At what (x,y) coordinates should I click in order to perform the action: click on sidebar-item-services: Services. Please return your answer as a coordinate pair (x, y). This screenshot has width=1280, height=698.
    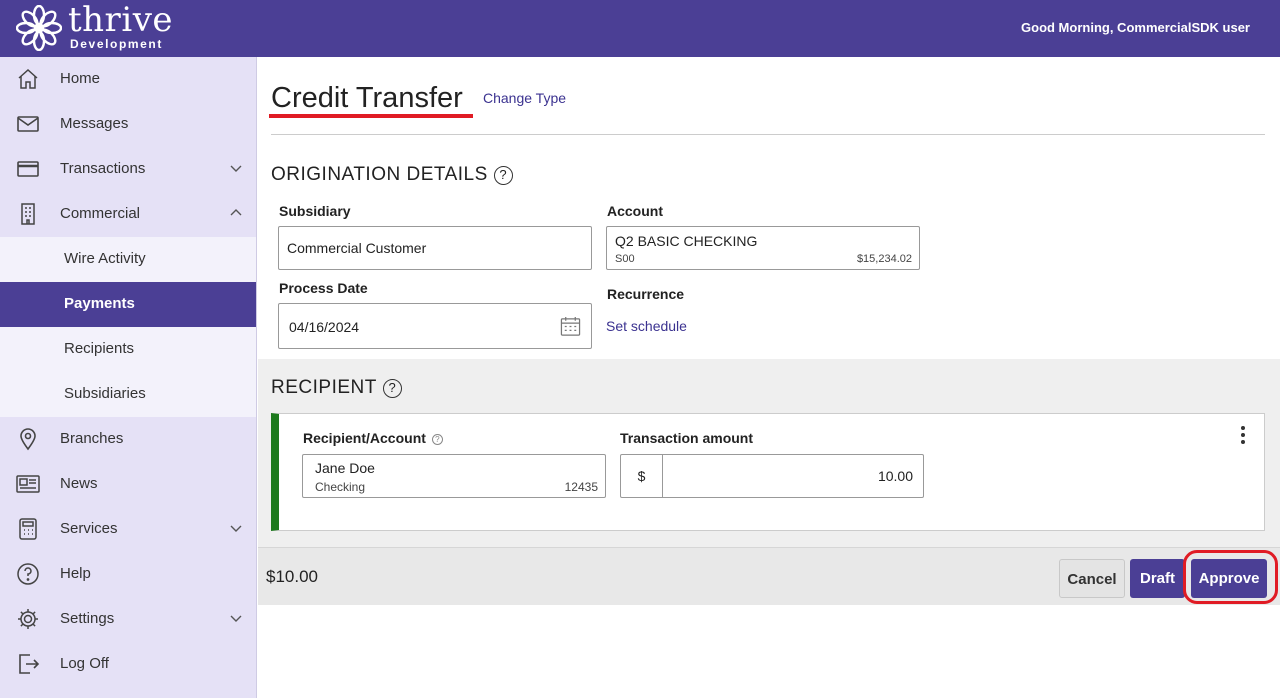
    Looking at the image, I should click on (128, 529).